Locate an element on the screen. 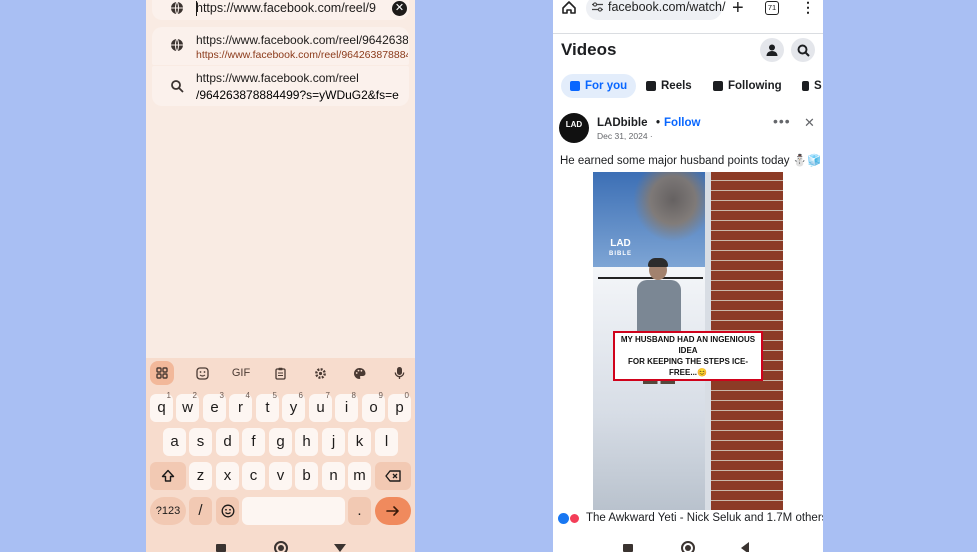 The height and width of the screenshot is (552, 977). keyboard: GIF q1 w2 e3 r4 t5 y6 u7 i8 o9 p0 a s d is located at coordinates (280, 455).